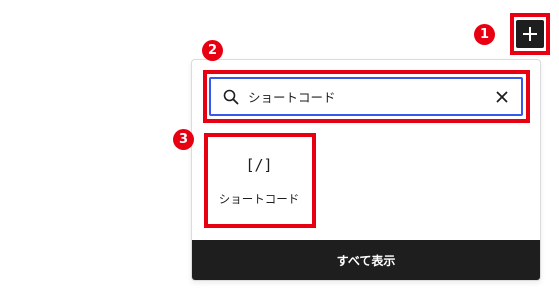 Image resolution: width=559 pixels, height=305 pixels. I want to click on block-search-field, so click(366, 96).